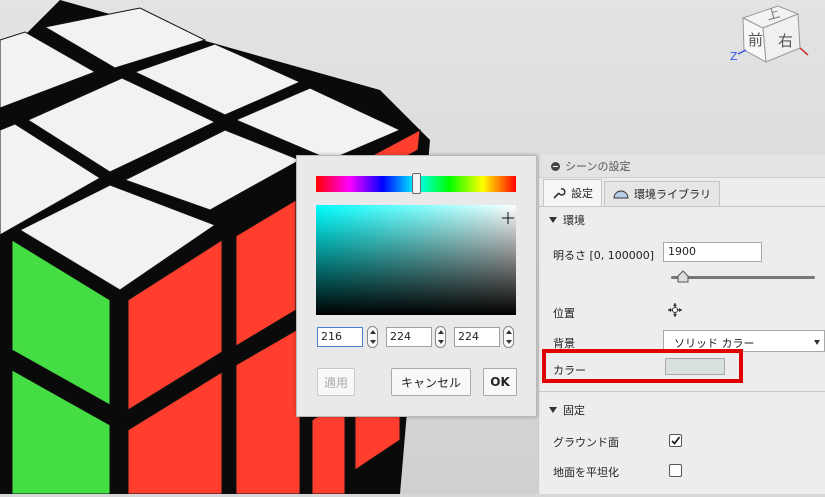  What do you see at coordinates (695, 366) in the screenshot?
I see `color-swatch` at bounding box center [695, 366].